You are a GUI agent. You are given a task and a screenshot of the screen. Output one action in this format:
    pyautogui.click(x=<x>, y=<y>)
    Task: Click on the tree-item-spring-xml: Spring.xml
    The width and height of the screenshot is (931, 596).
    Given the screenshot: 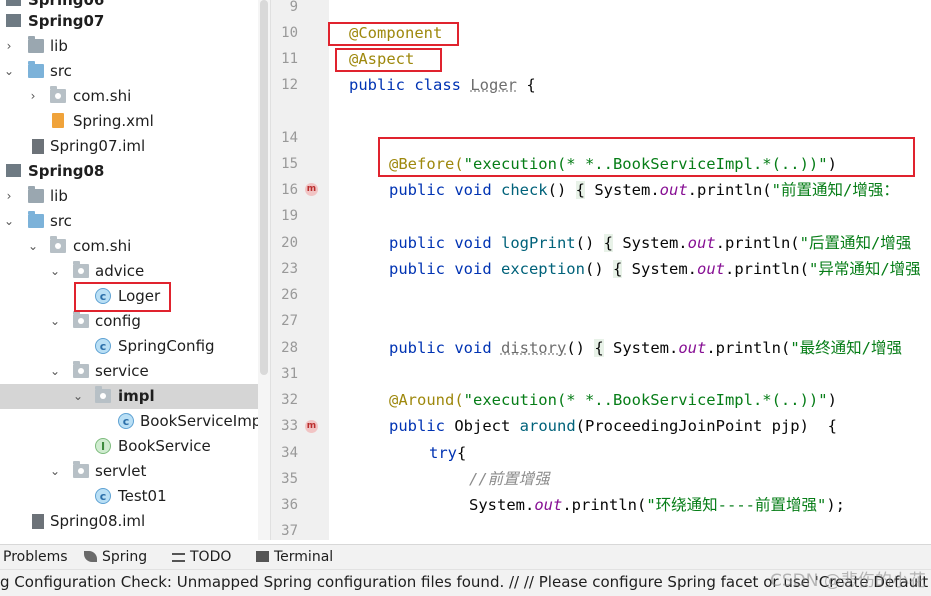 What is the action you would take?
    pyautogui.click(x=129, y=121)
    